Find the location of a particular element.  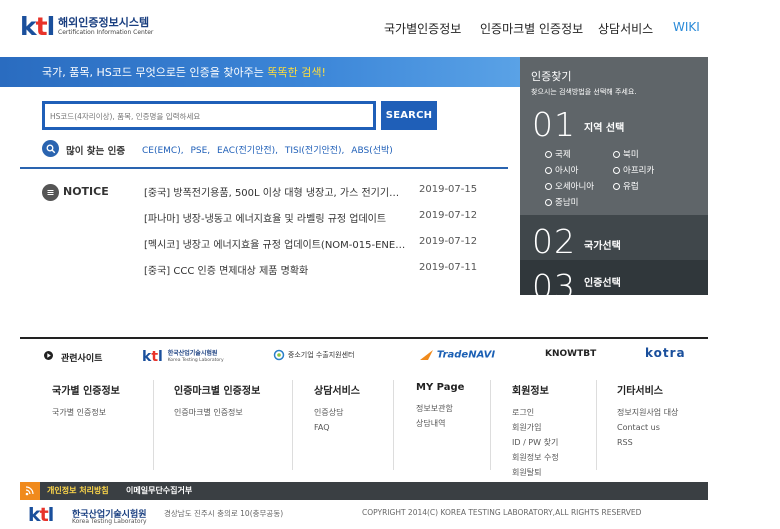

footer-link: 정보보관함 is located at coordinates (440, 408).